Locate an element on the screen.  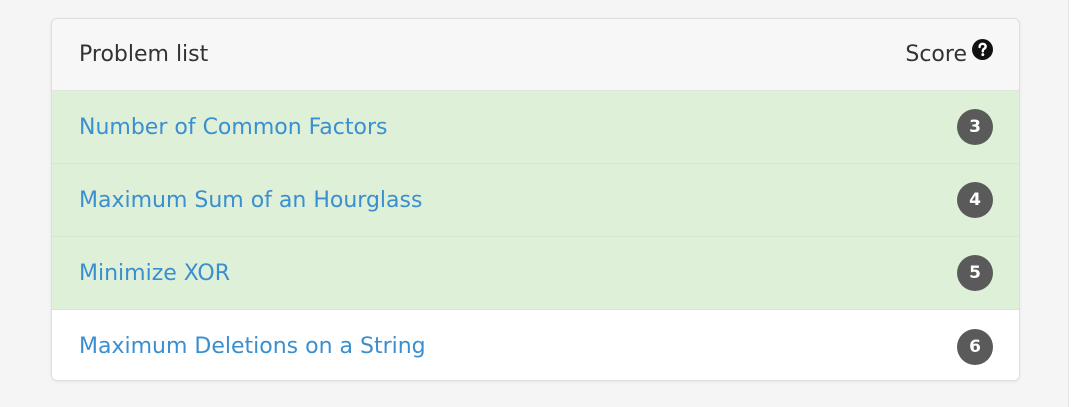
score-badge: 3 is located at coordinates (975, 127).